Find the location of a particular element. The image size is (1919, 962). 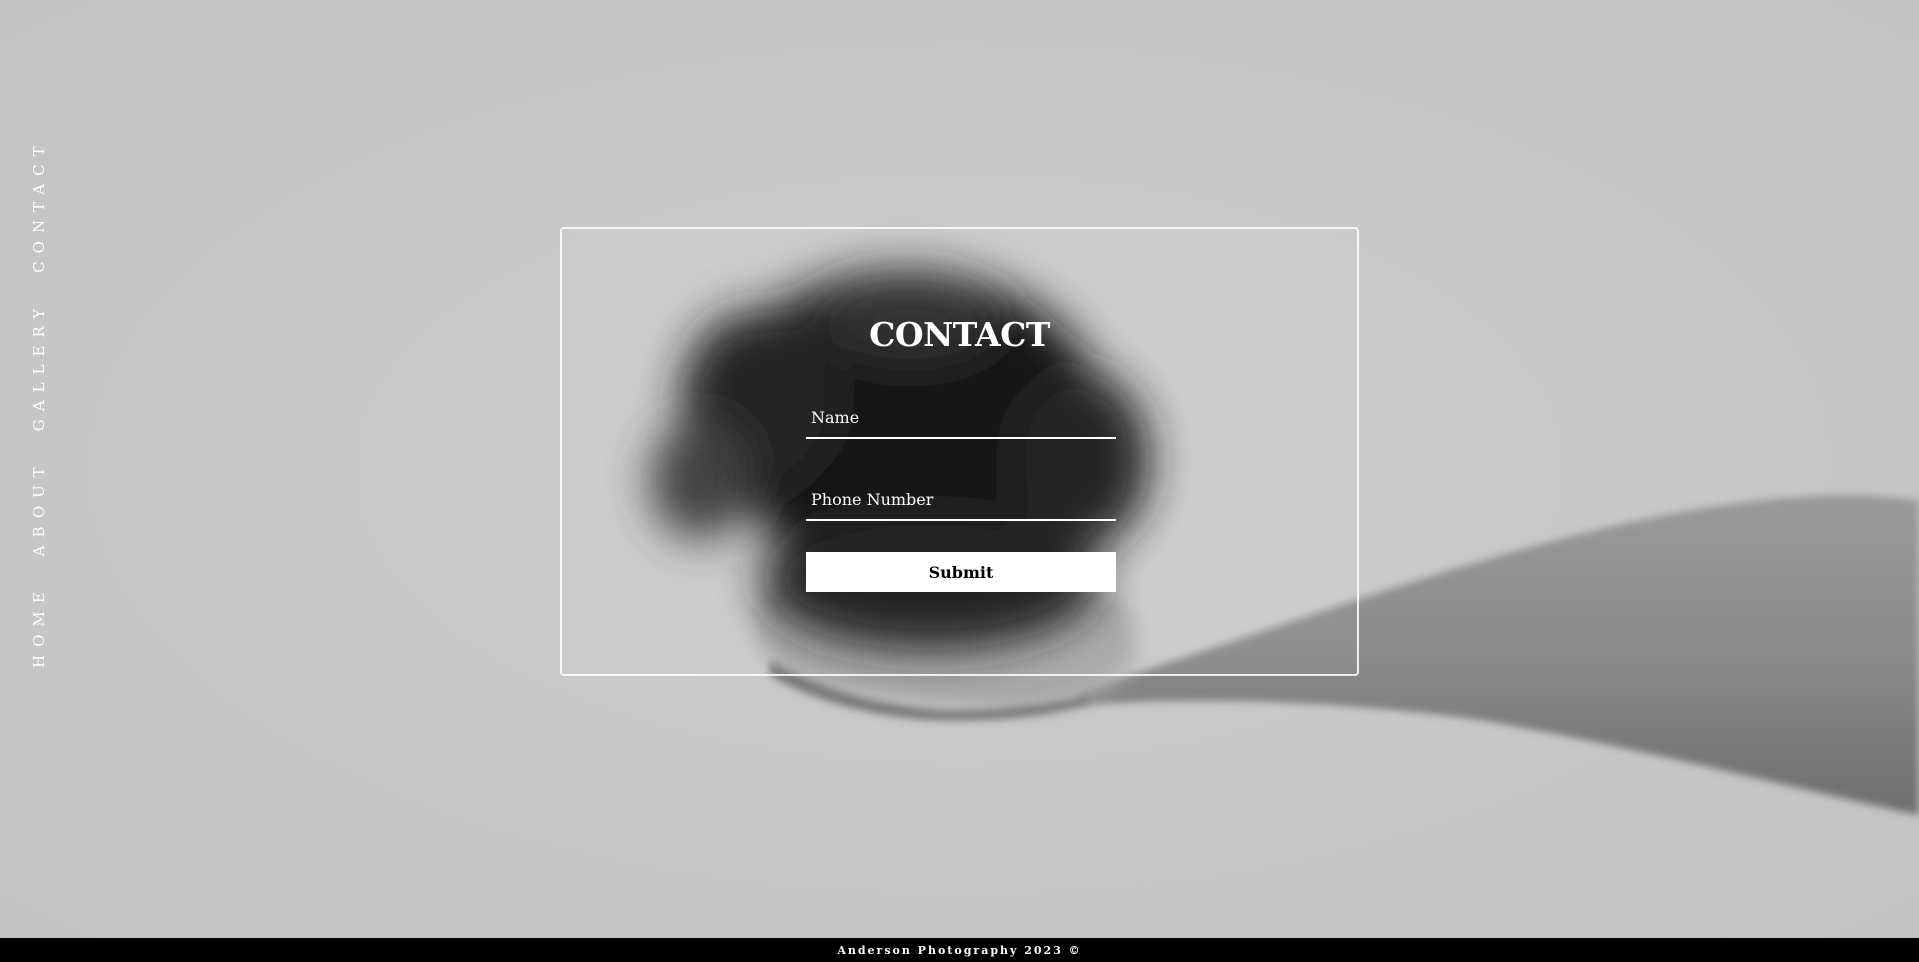

contact-title: CONTACT is located at coordinates (959, 334).